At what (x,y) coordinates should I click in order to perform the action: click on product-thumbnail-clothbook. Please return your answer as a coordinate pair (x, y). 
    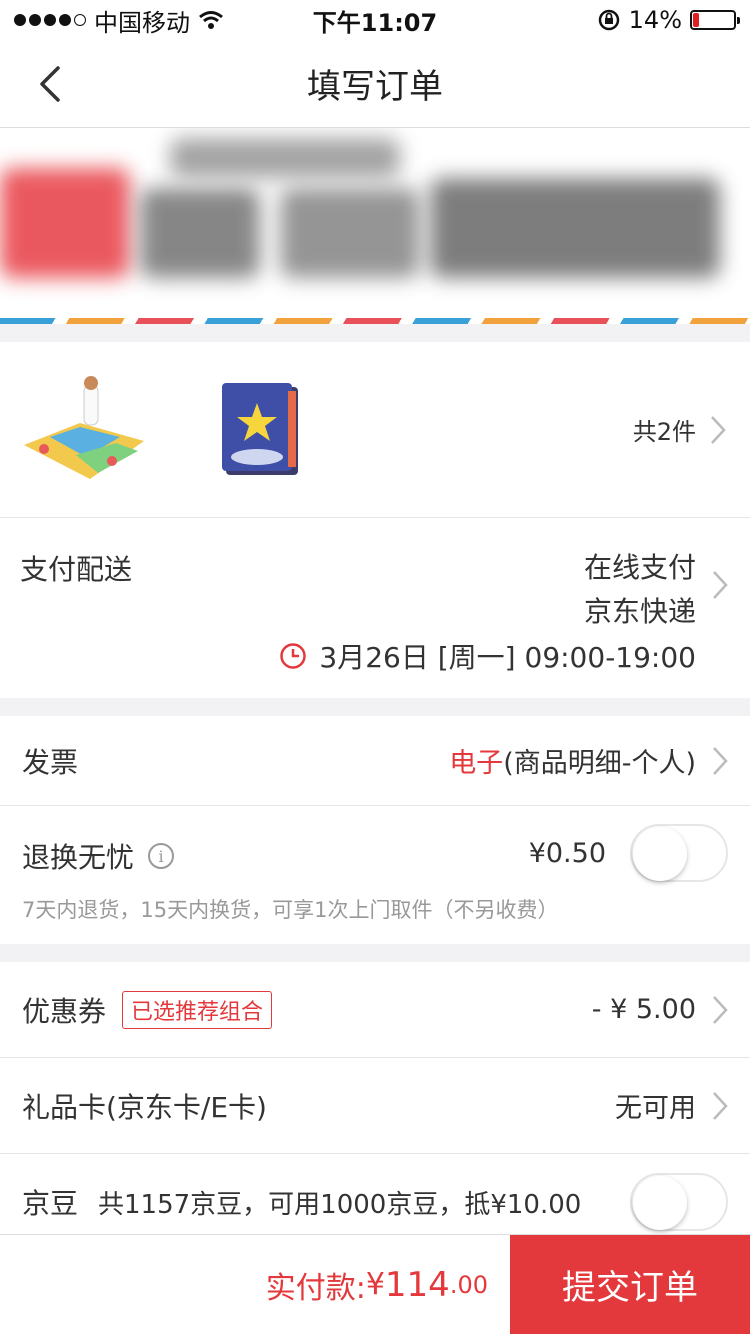
    Looking at the image, I should click on (260, 428).